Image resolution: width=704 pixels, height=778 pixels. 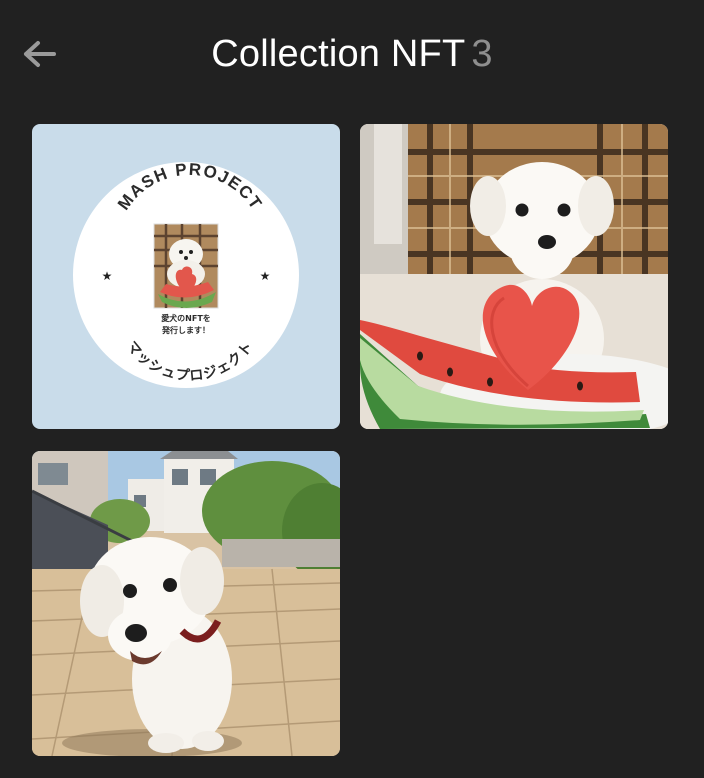 I want to click on collection-title: Collection NFT, so click(x=338, y=54).